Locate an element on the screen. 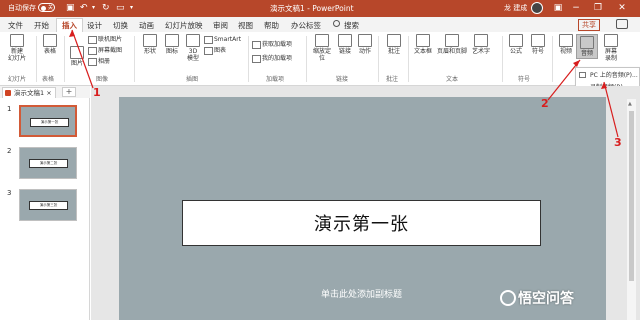  group-label-slides: 幻灯片 is located at coordinates (17, 79).